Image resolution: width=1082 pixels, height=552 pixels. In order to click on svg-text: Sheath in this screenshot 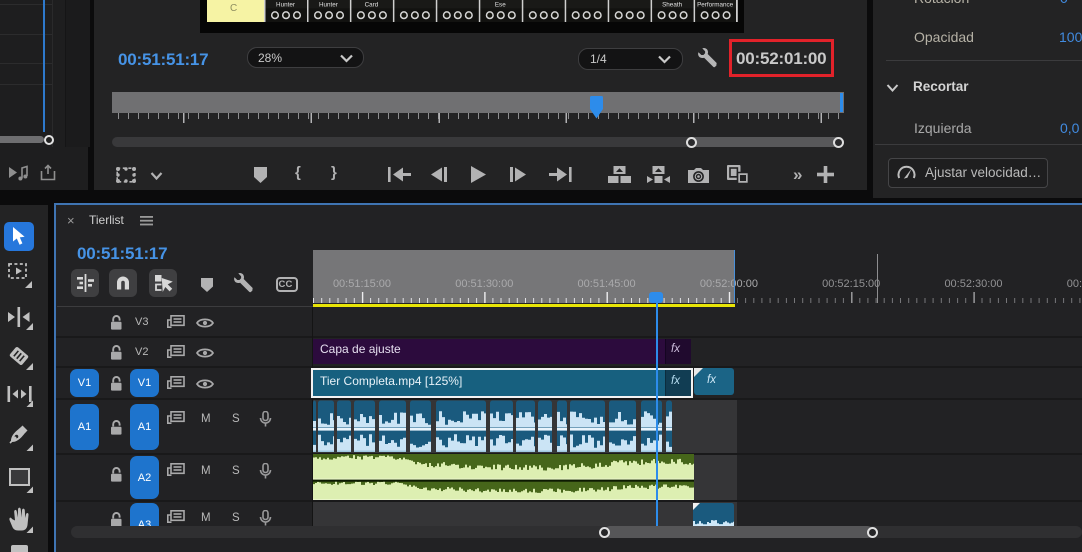, I will do `click(672, 4)`.